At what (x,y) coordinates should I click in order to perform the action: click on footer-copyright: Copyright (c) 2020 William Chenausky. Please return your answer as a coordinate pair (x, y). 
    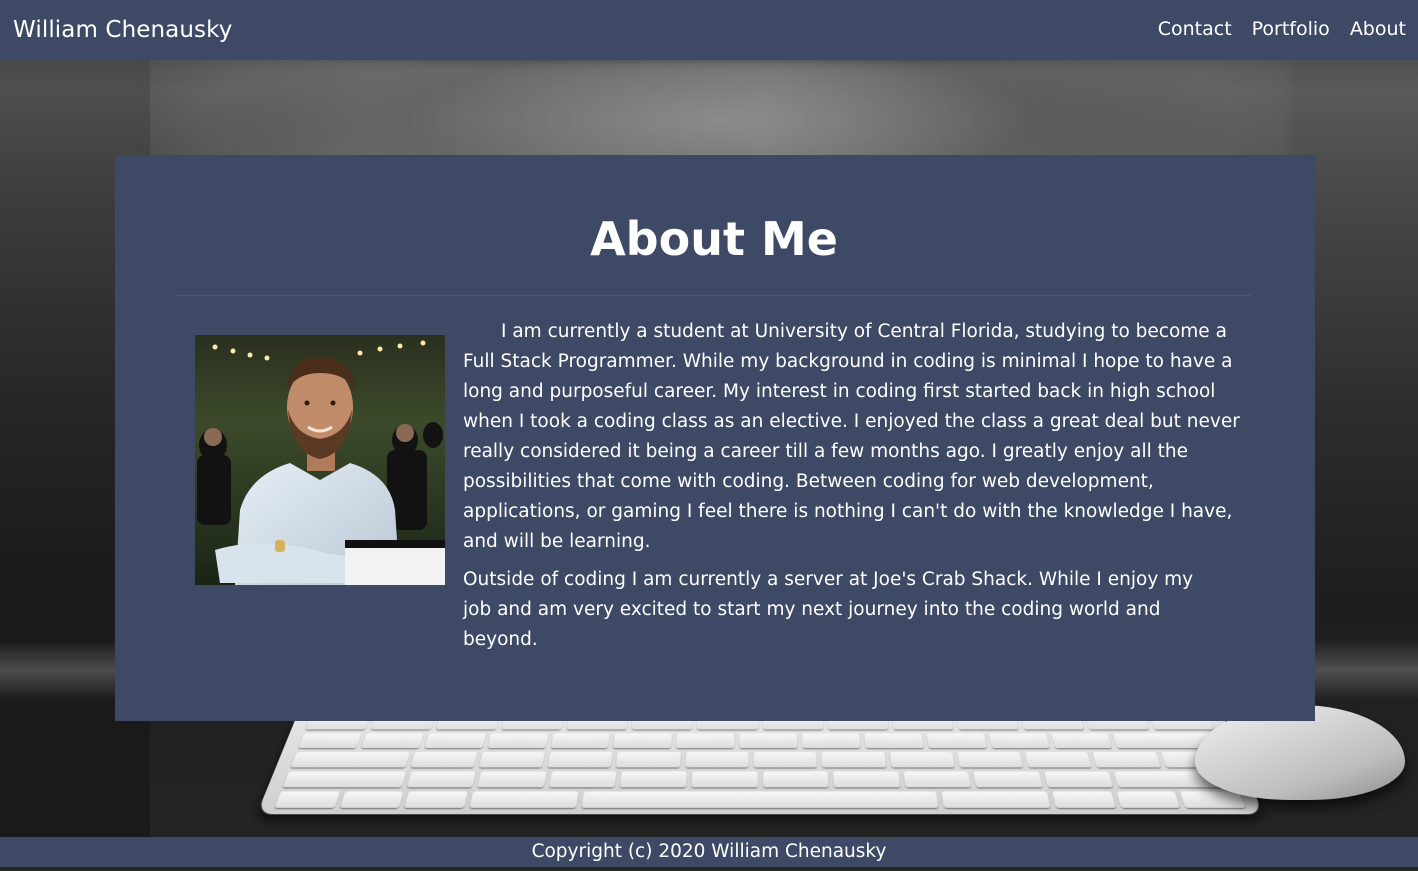
    Looking at the image, I should click on (709, 851).